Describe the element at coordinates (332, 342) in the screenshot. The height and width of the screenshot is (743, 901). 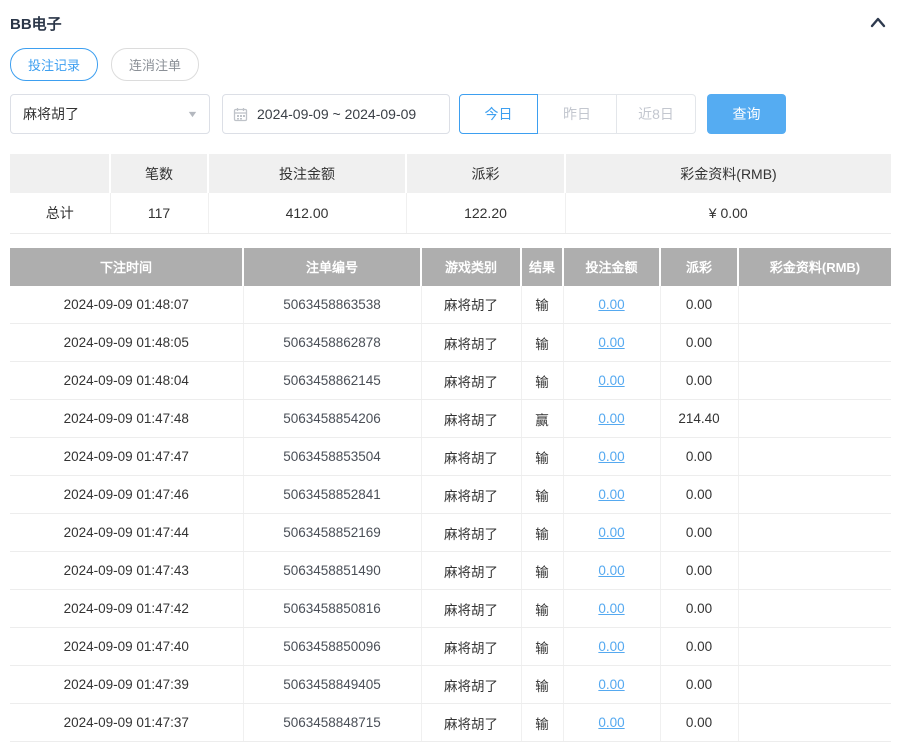
I see `record-cell-order-id: 5063458862878` at that location.